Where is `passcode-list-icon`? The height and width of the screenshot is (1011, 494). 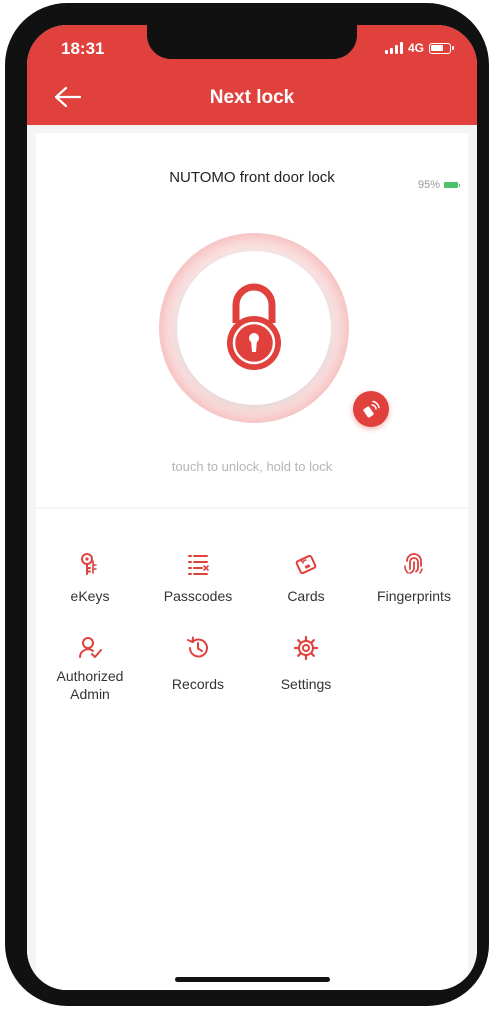 passcode-list-icon is located at coordinates (198, 565).